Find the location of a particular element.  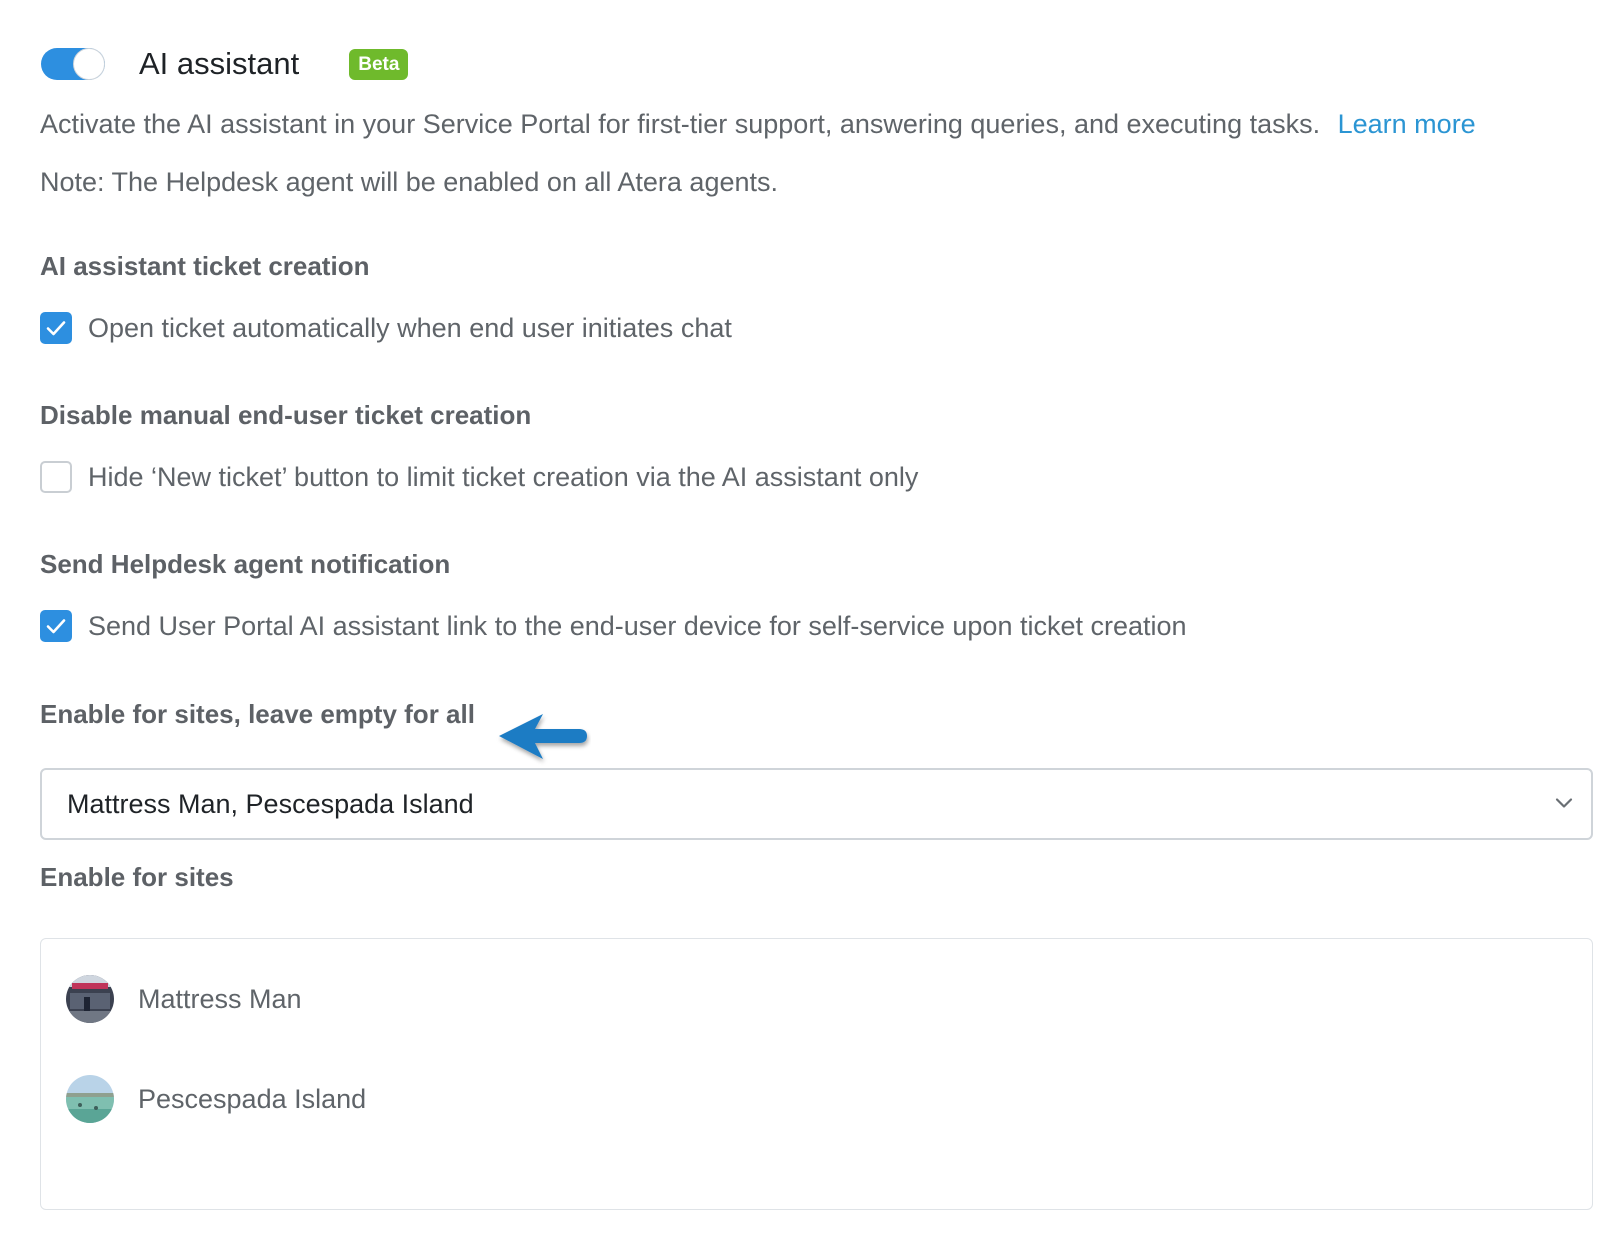

sites-list-label: Enable for sites is located at coordinates (137, 877).